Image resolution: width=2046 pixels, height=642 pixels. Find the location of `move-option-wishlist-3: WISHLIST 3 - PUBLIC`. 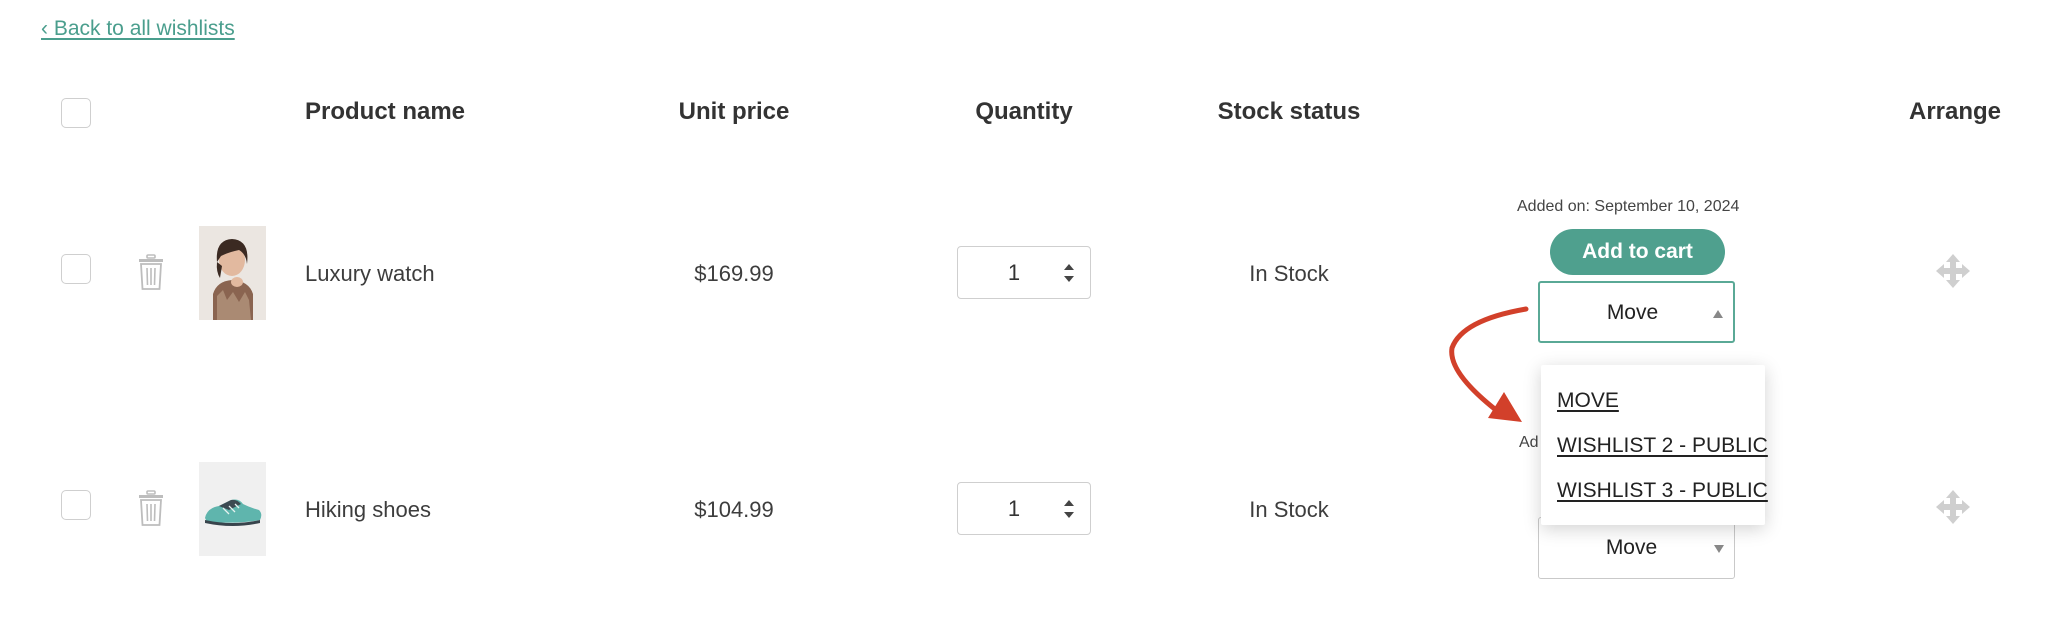

move-option-wishlist-3: WISHLIST 3 - PUBLIC is located at coordinates (1662, 491).